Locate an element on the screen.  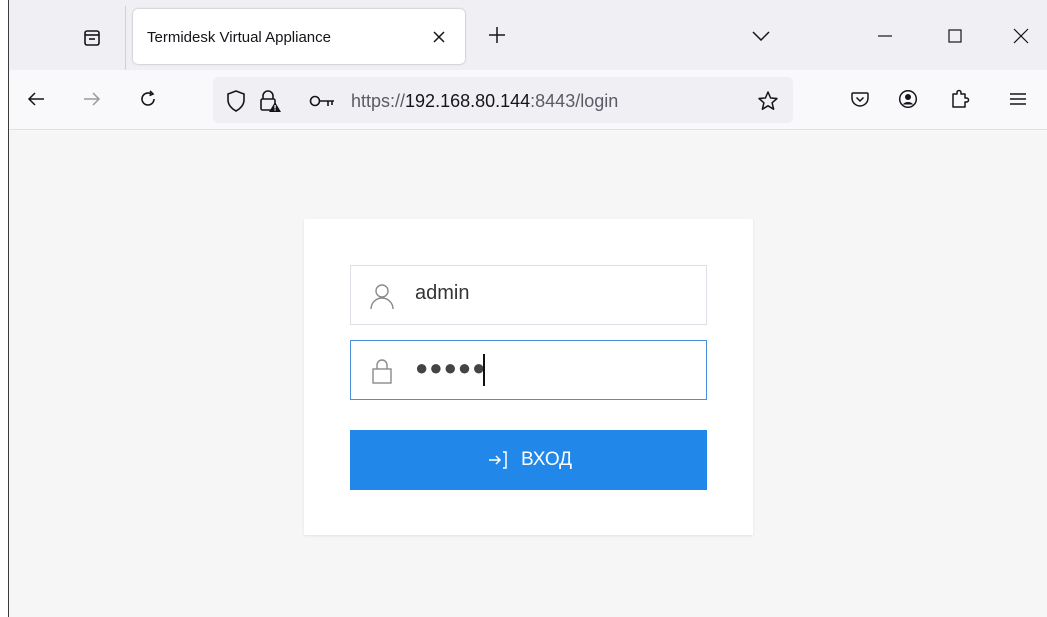
new-tab-button is located at coordinates (497, 35).